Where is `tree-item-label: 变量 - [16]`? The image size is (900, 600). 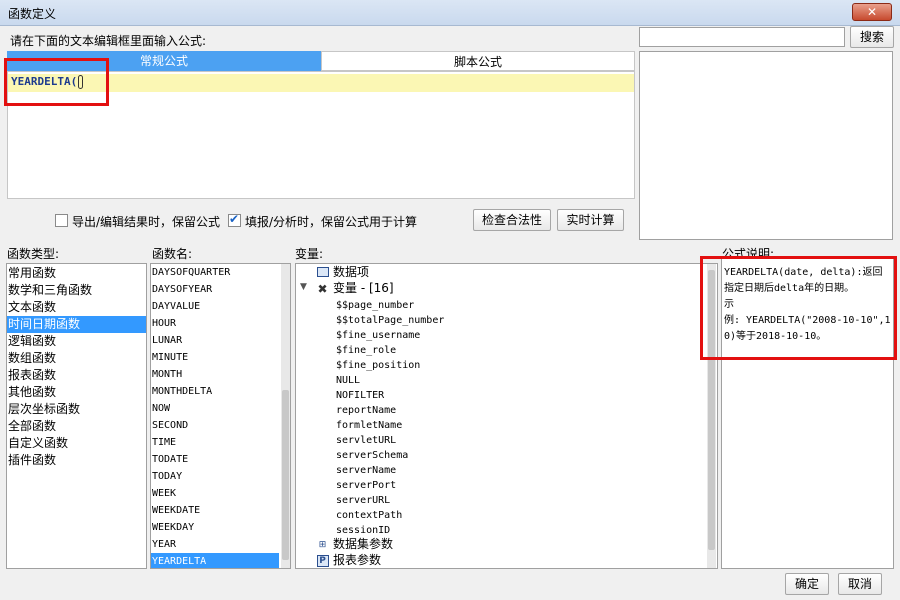
tree-item-label: 变量 - [16] is located at coordinates (363, 288).